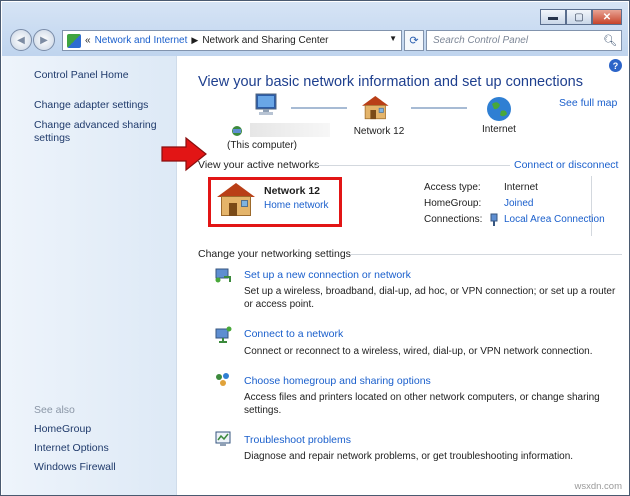 This screenshot has width=630, height=496. Describe the element at coordinates (588, 103) in the screenshot. I see `see-full-map-link: See full map` at that location.